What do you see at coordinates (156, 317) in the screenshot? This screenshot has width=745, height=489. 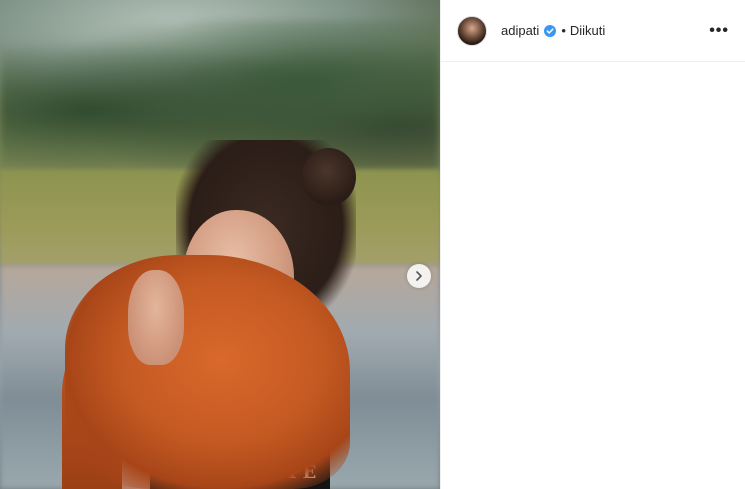 I see `photo-hand` at bounding box center [156, 317].